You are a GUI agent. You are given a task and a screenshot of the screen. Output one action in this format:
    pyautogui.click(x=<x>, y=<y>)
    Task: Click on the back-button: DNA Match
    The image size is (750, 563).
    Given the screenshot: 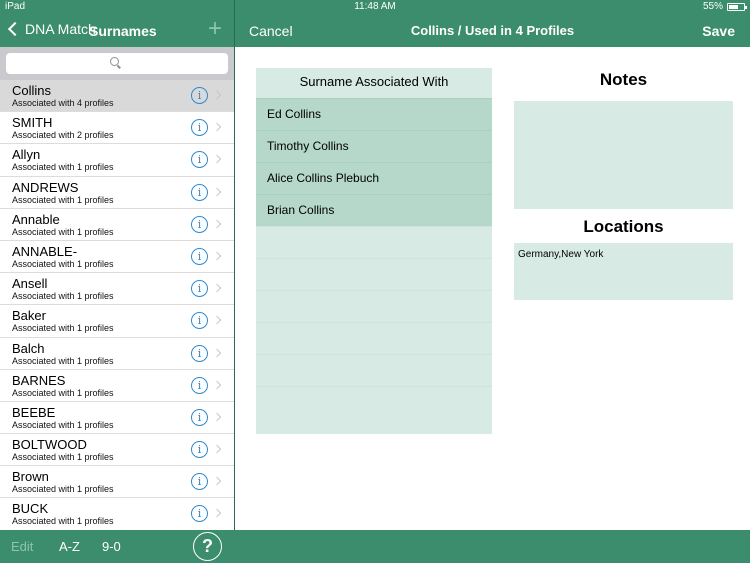 What is the action you would take?
    pyautogui.click(x=51, y=29)
    